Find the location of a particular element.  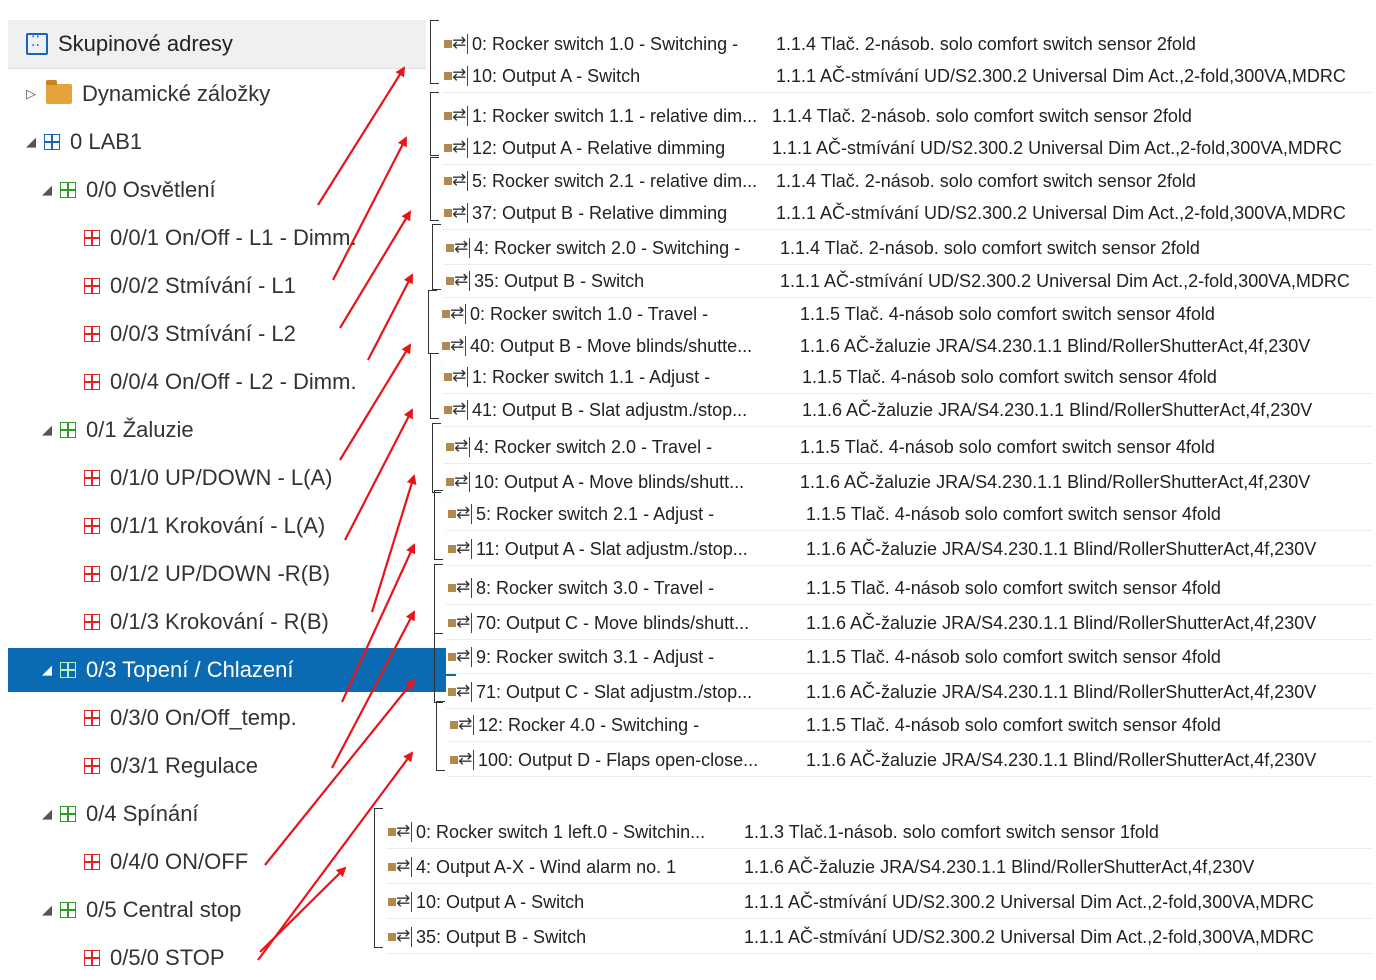

annotation-arrows is located at coordinates (337, 513).